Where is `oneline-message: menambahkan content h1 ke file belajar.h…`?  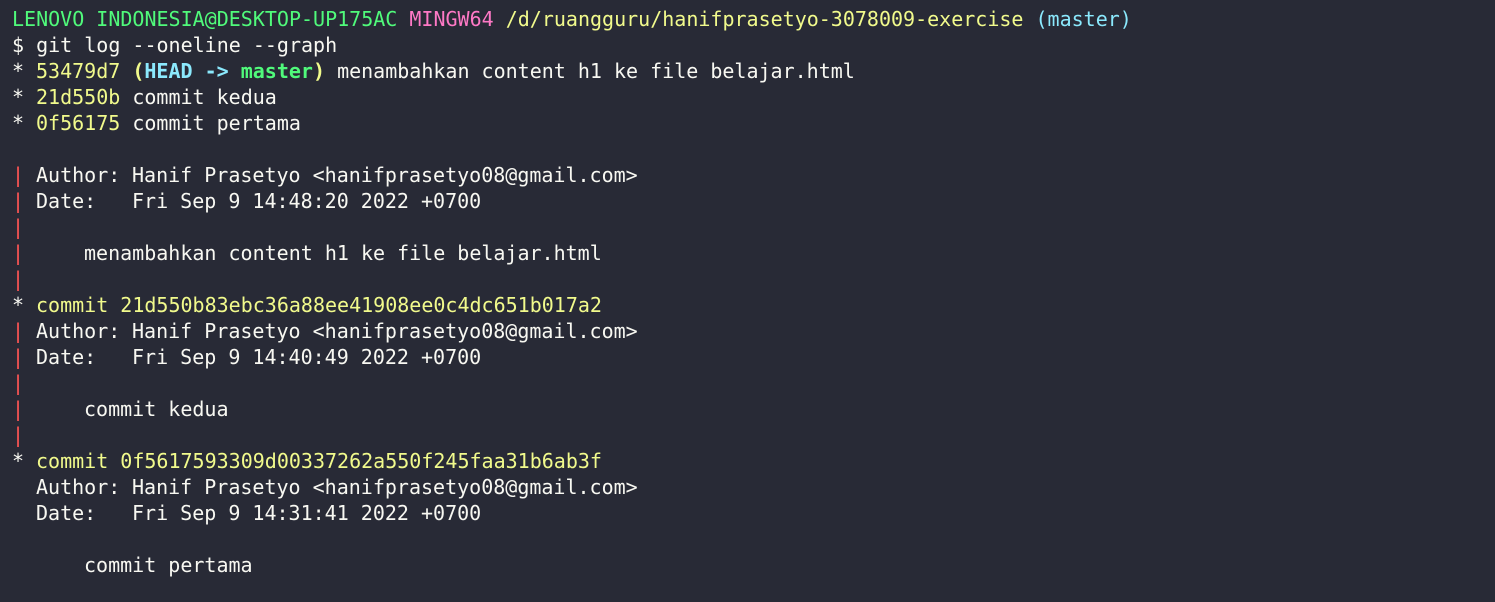
oneline-message: menambahkan content h1 ke file belajar.h… is located at coordinates (596, 71).